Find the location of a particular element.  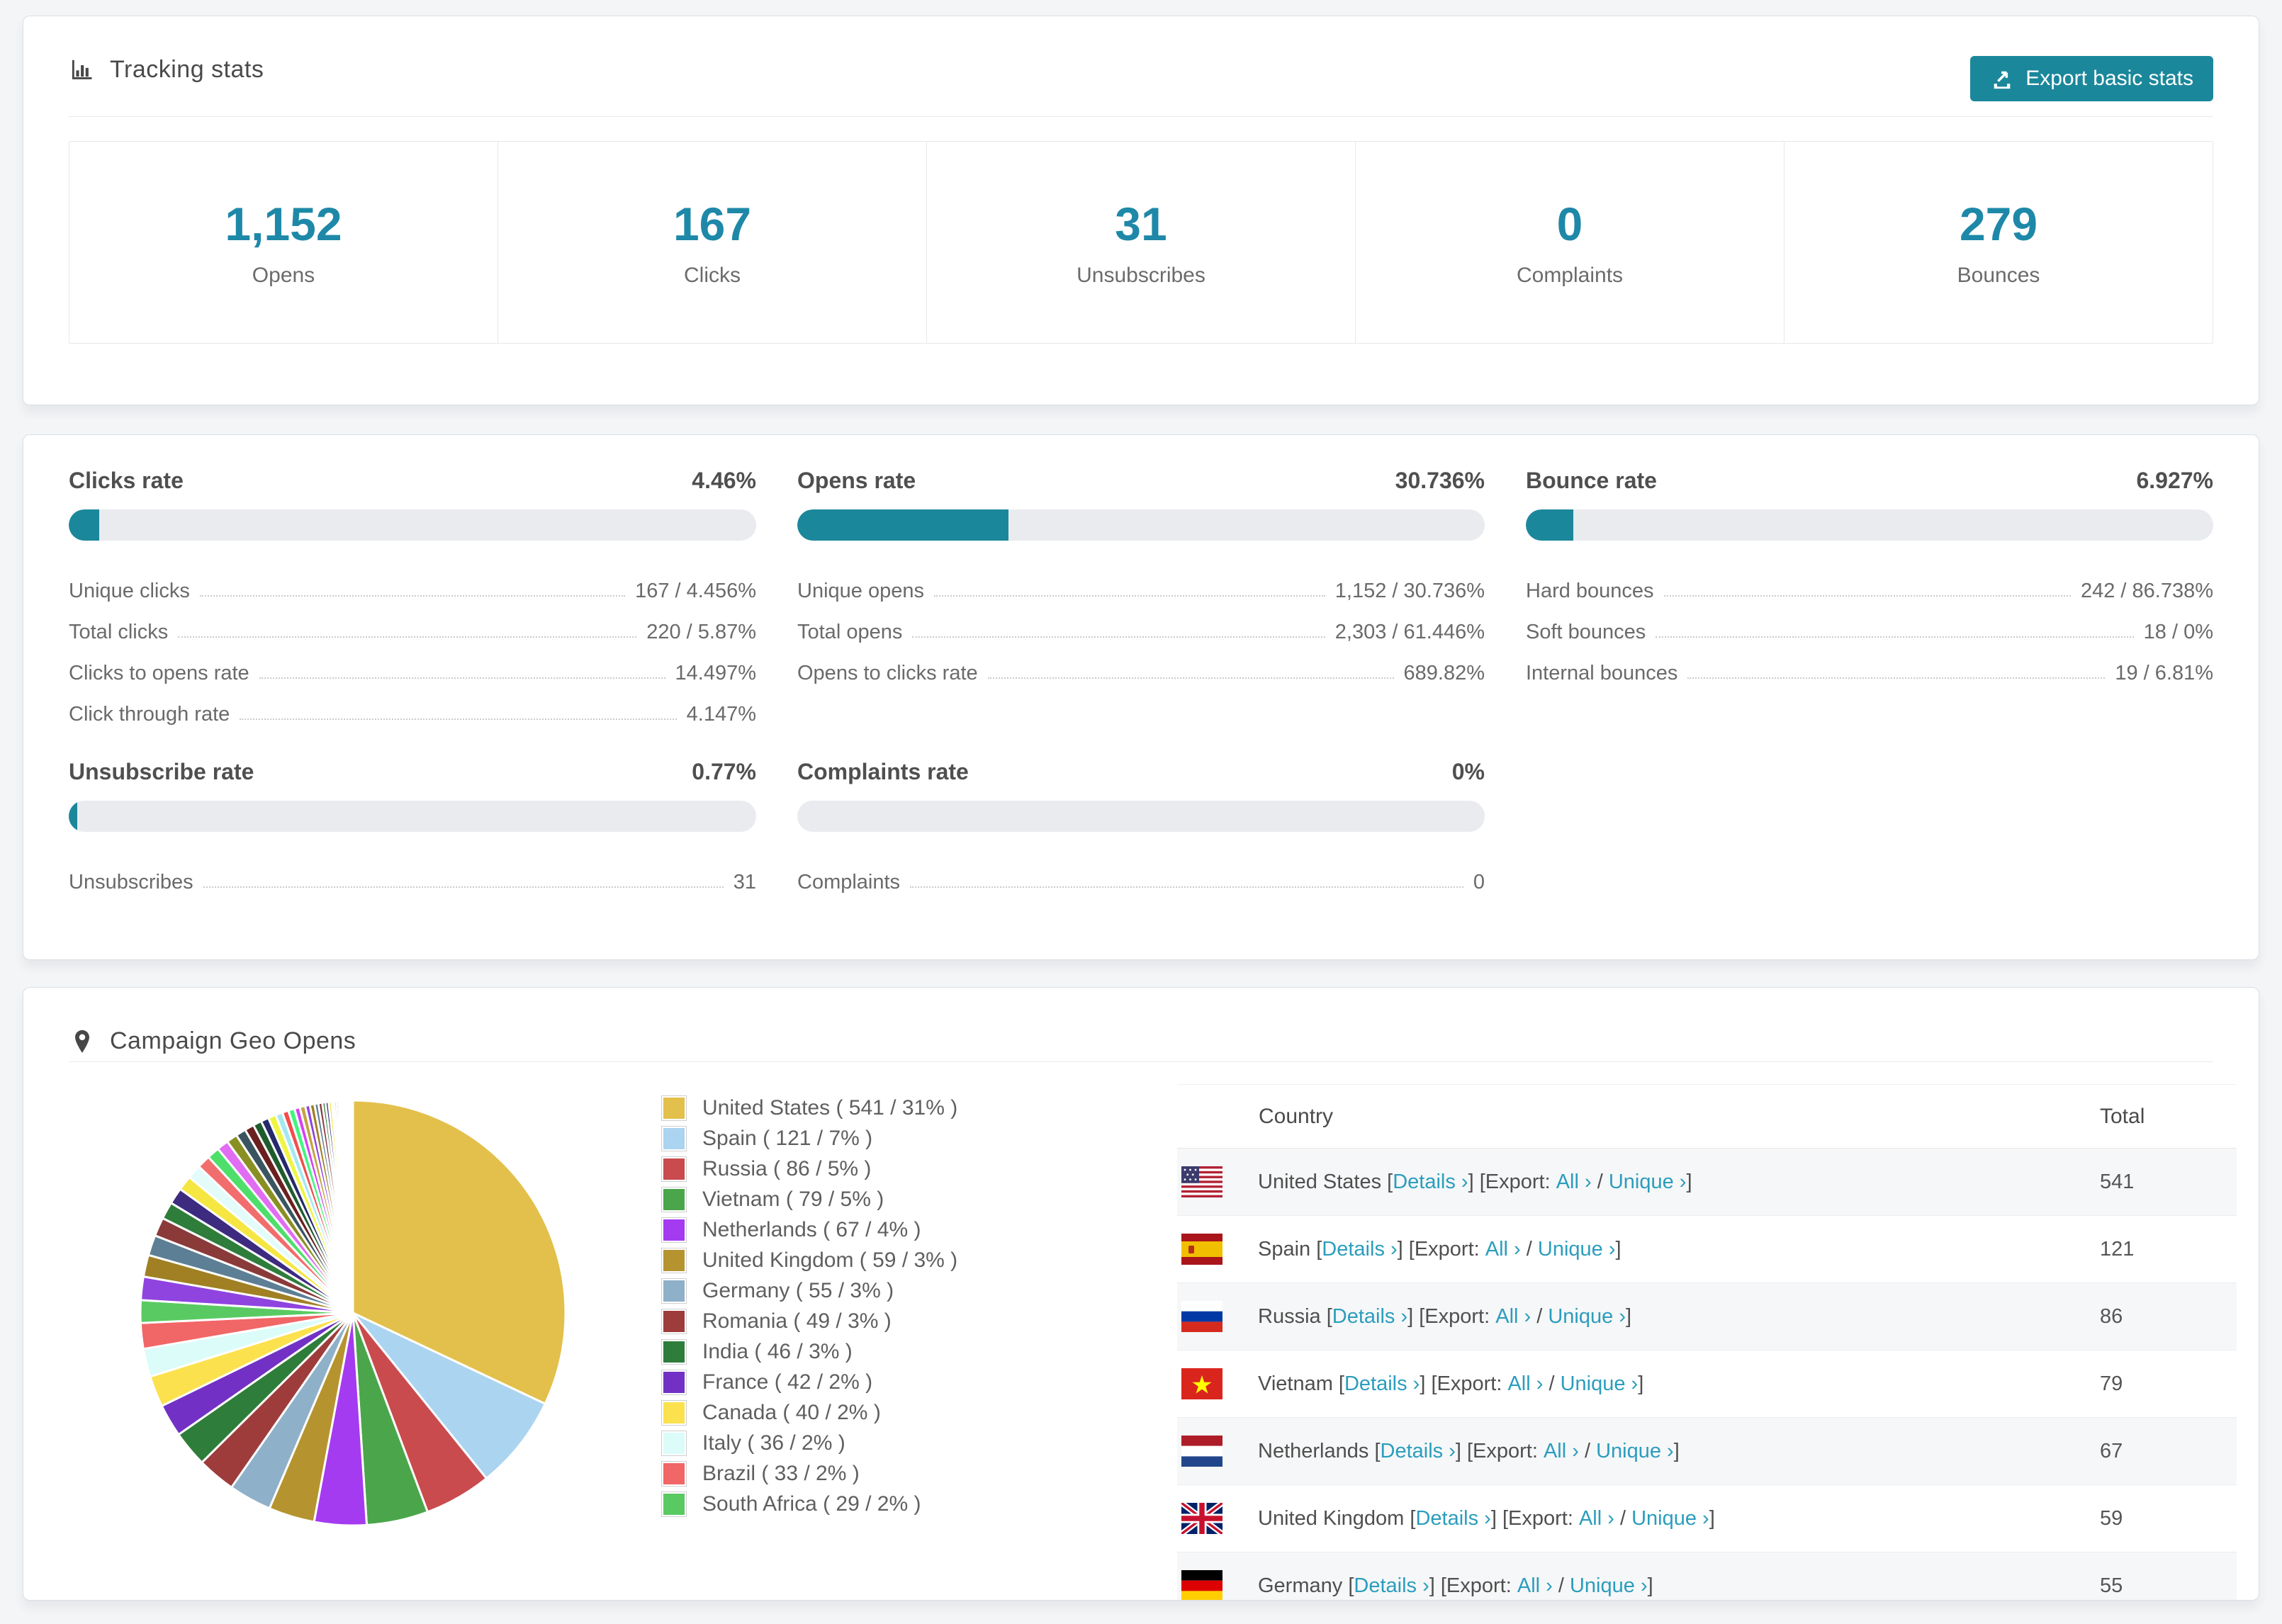

stat-cell-opens: 1,152 Opens is located at coordinates (284, 243).